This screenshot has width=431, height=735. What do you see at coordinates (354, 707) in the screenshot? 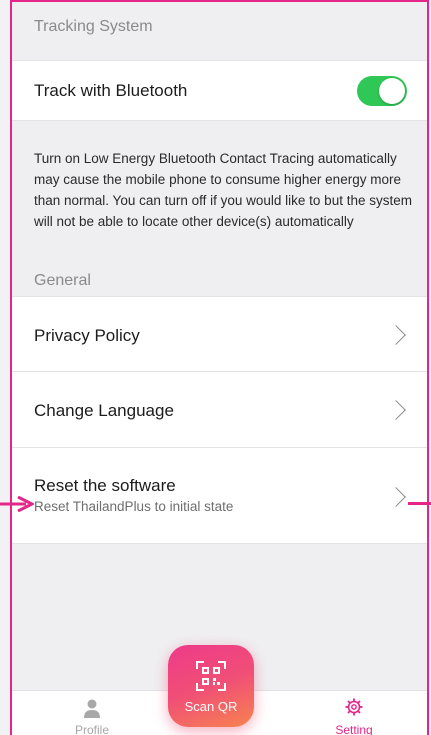
I see `gear-icon` at bounding box center [354, 707].